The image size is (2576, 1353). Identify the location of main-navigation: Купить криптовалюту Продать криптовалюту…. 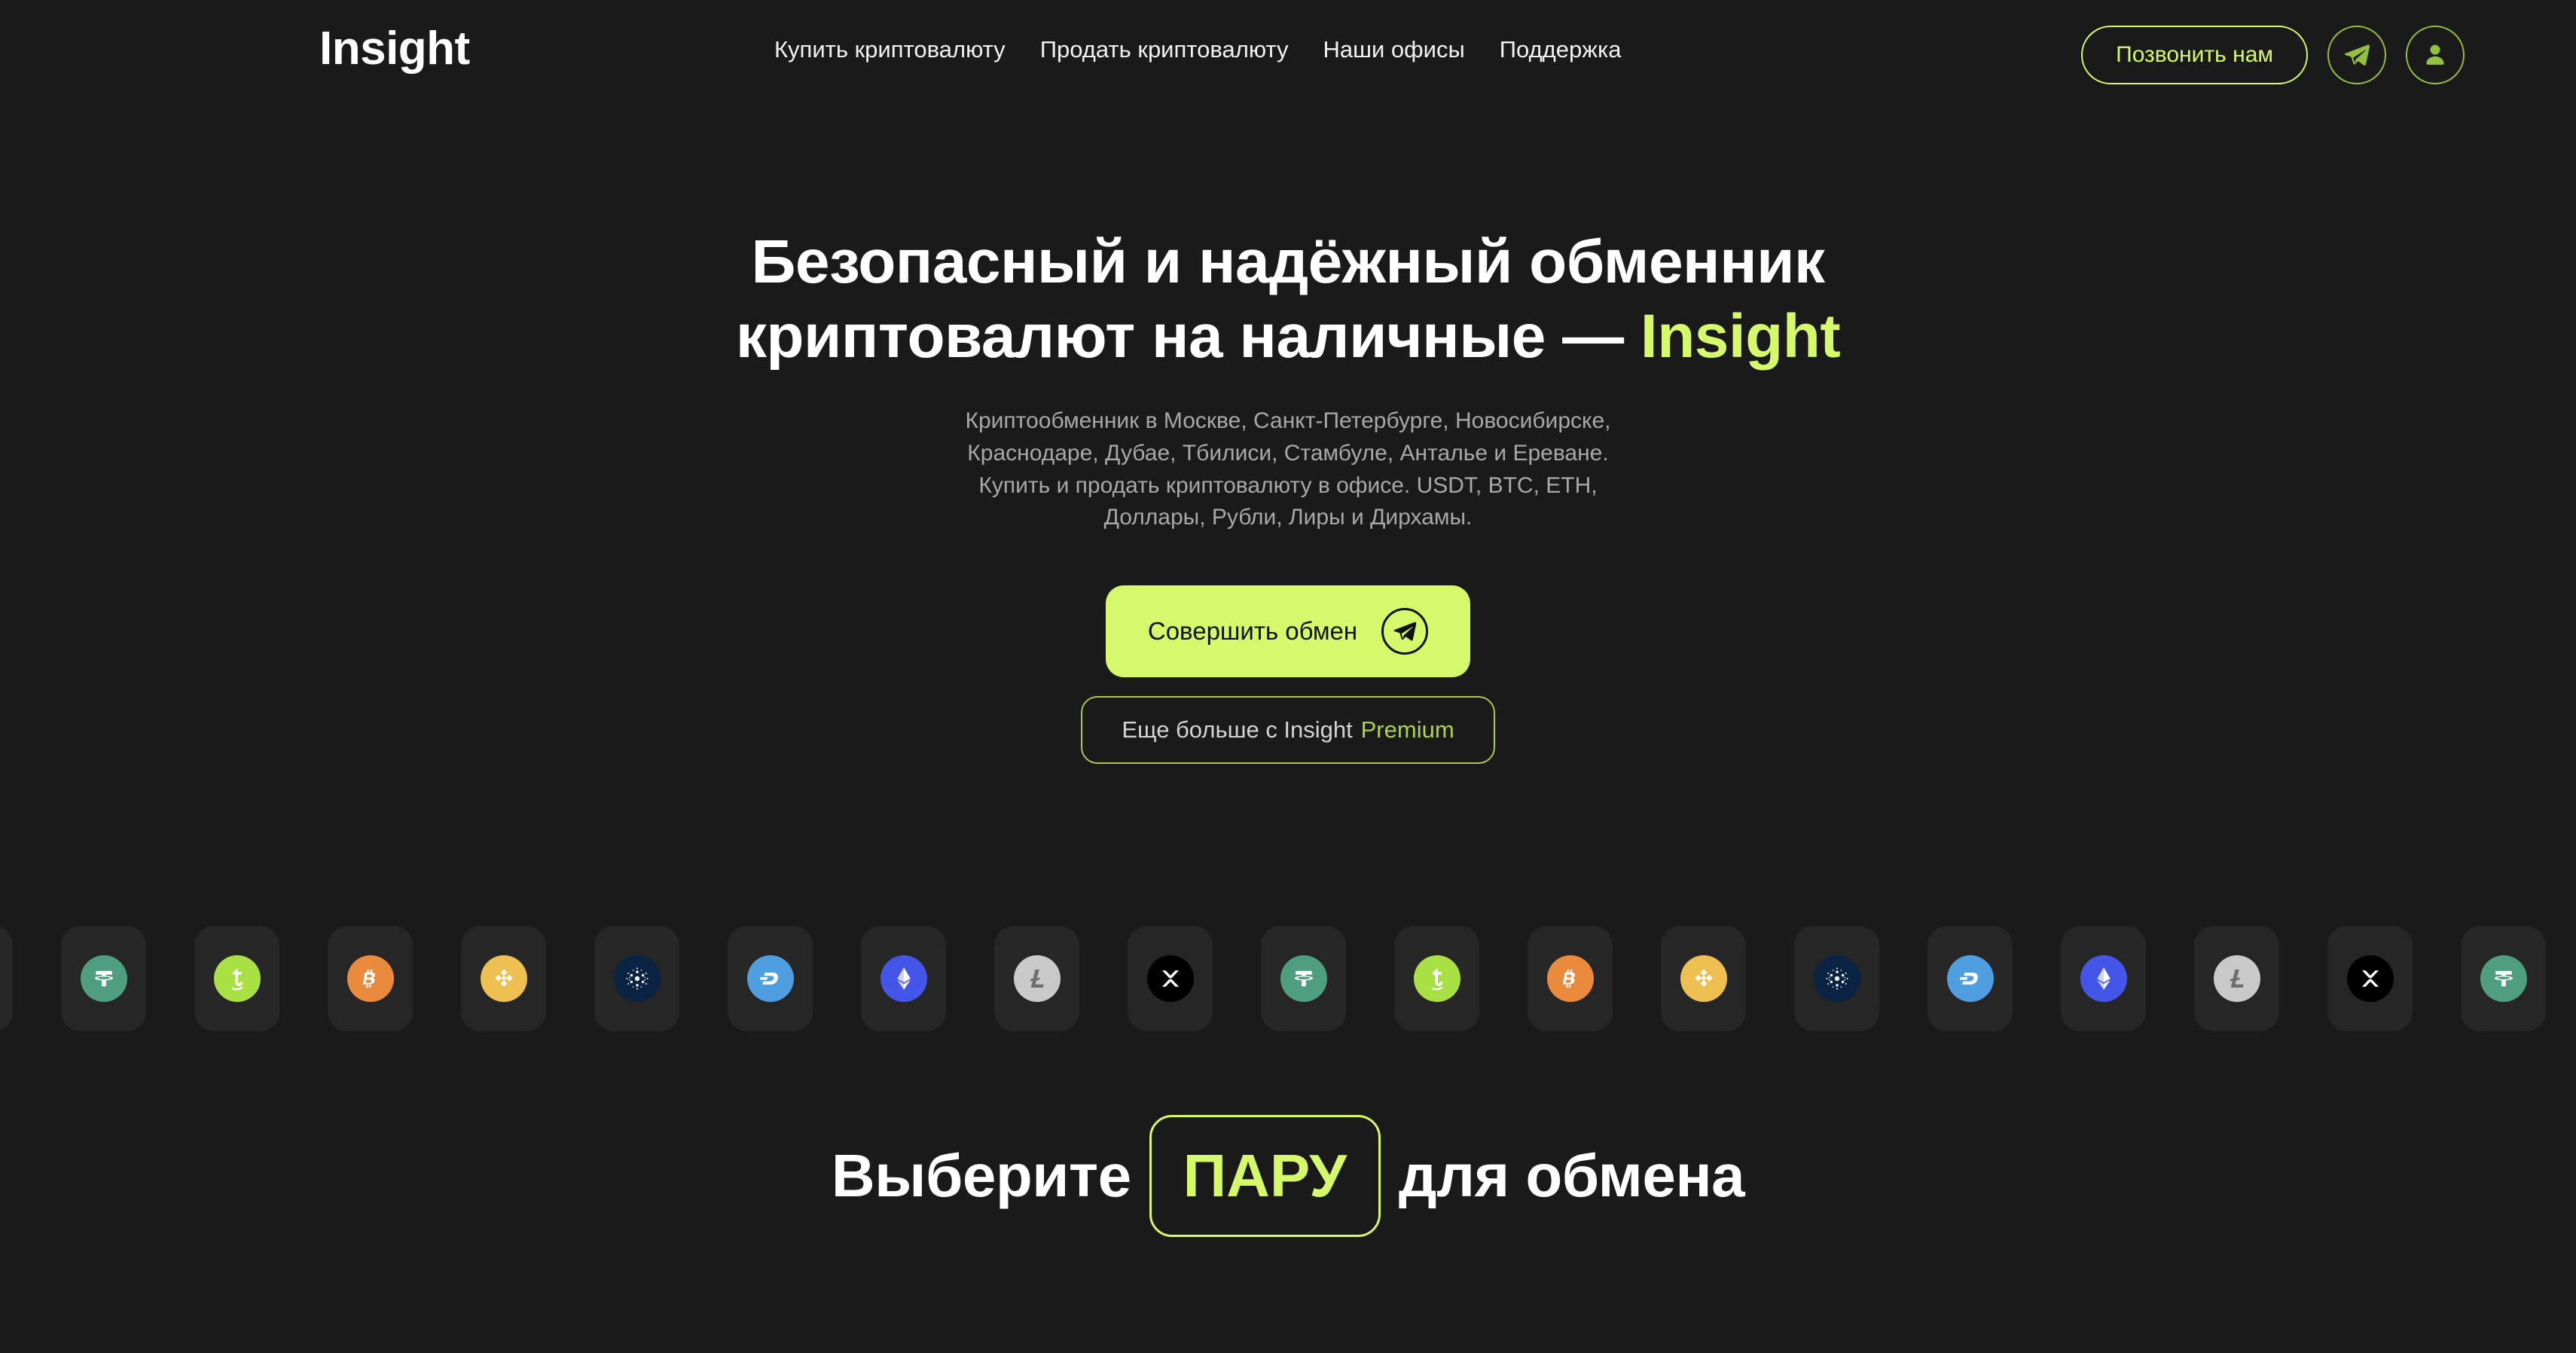
(1198, 49).